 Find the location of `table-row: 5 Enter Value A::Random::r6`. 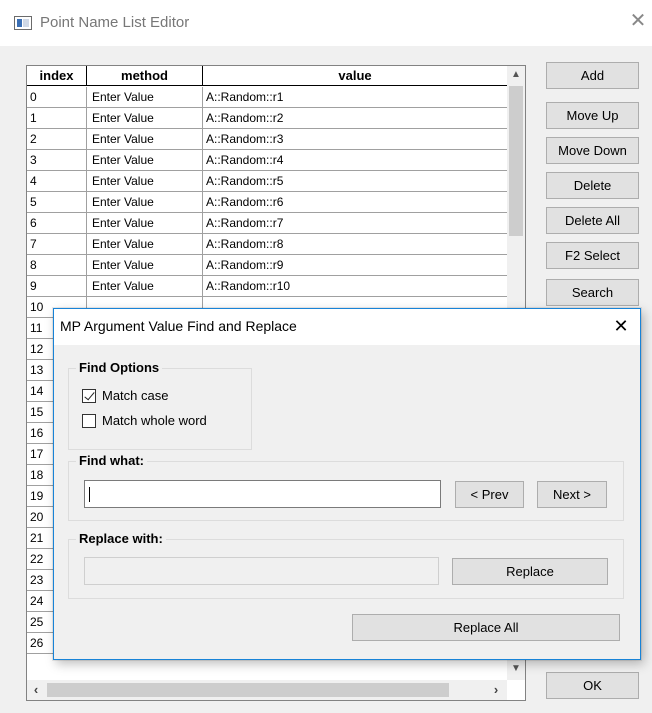

table-row: 5 Enter Value A::Random::r6 is located at coordinates (267, 202).